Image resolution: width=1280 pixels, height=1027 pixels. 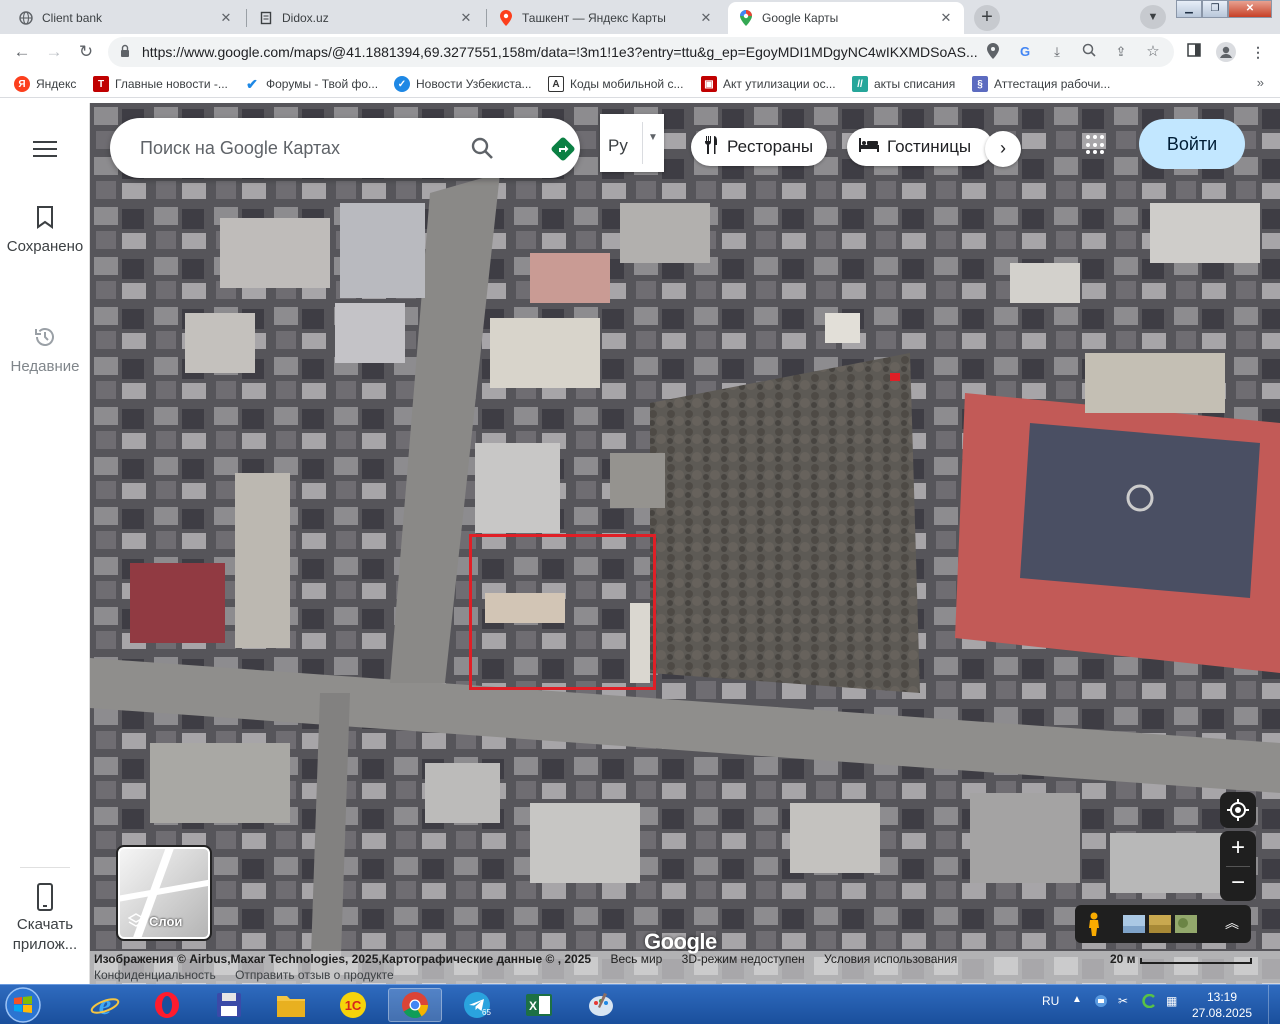 I want to click on tab-yandex-maps: Ташкент — Яндекс Карты ✕, so click(x=606, y=18).